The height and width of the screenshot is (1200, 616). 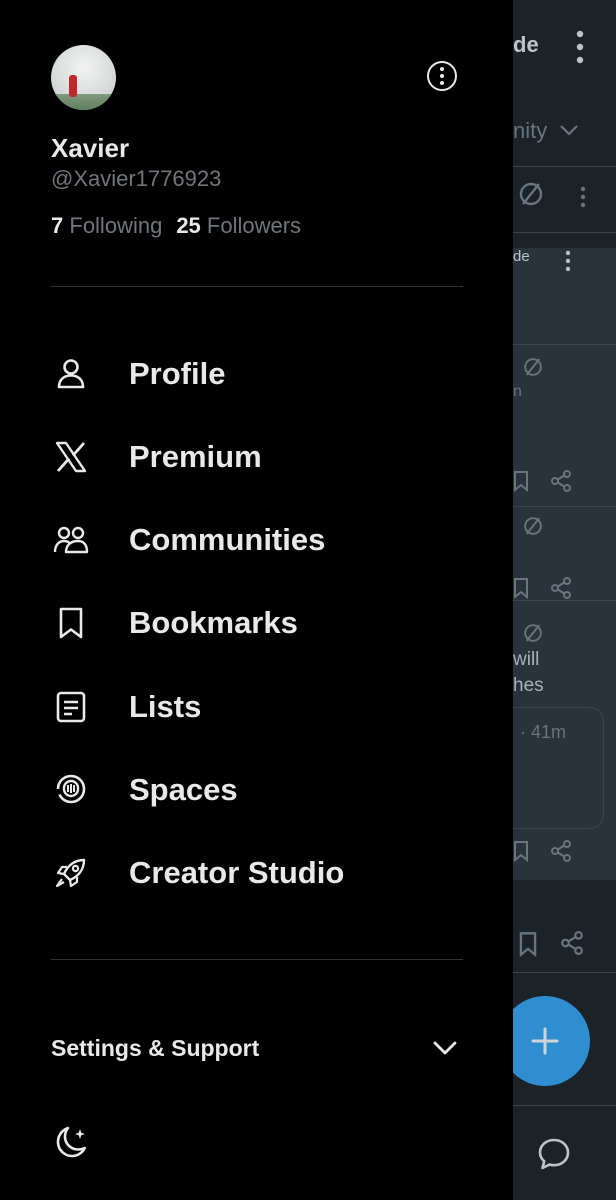 What do you see at coordinates (155, 1047) in the screenshot?
I see `settings-support-label: Settings & Support` at bounding box center [155, 1047].